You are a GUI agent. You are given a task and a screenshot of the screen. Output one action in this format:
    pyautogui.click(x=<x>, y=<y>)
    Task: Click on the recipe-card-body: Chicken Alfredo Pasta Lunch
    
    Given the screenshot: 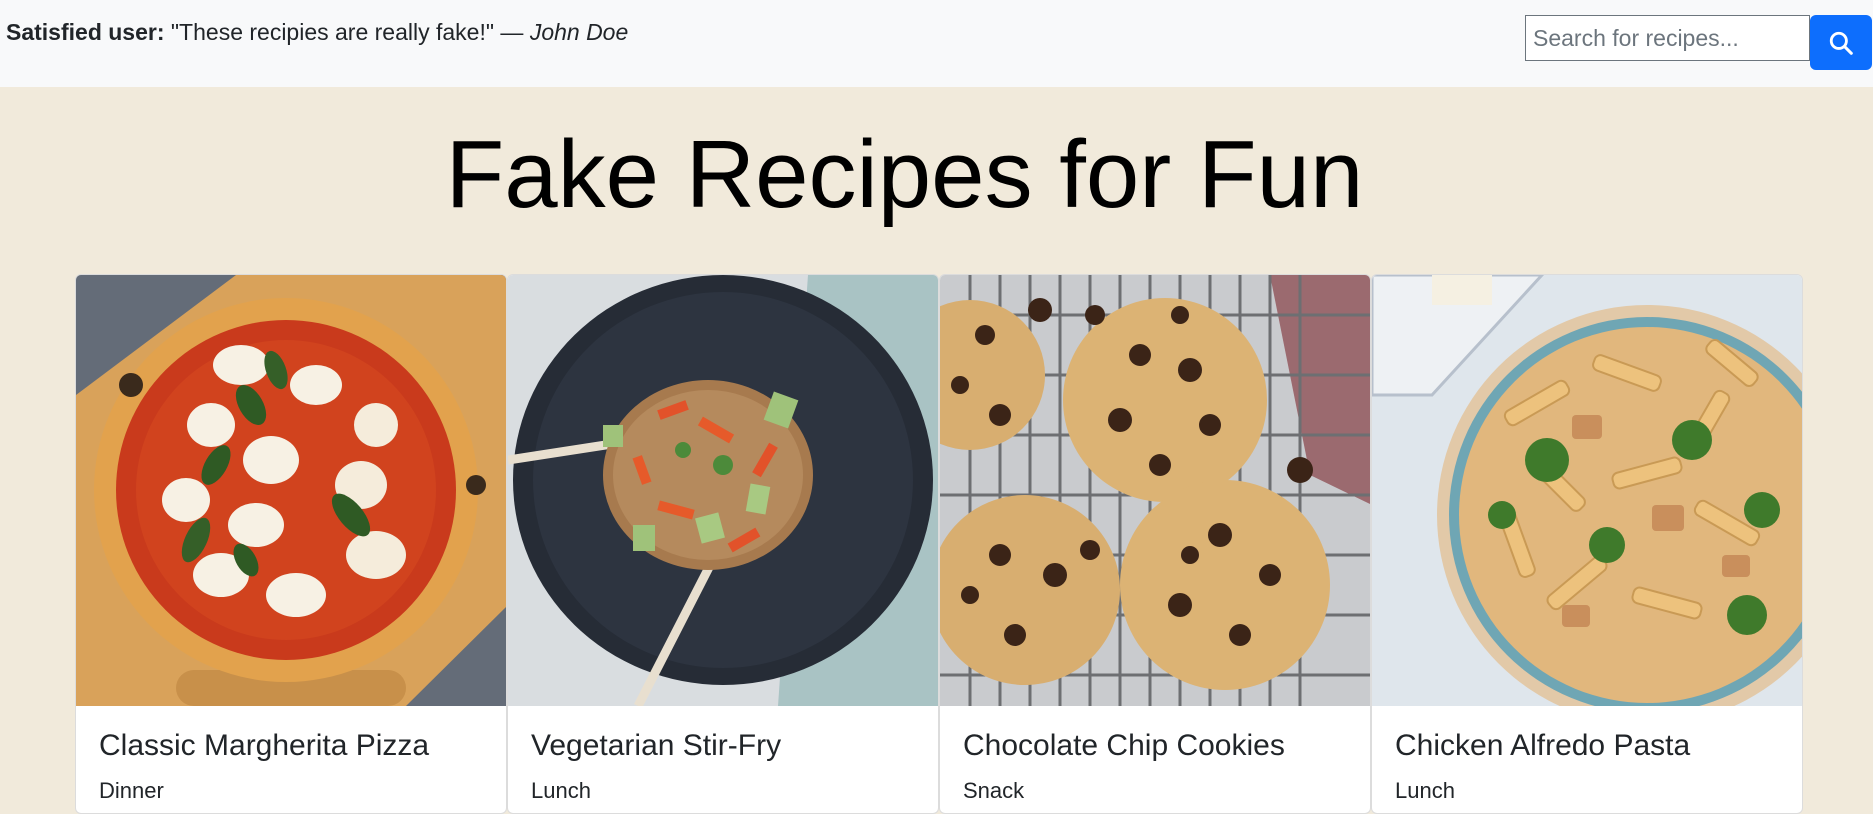 What is the action you would take?
    pyautogui.click(x=1587, y=759)
    